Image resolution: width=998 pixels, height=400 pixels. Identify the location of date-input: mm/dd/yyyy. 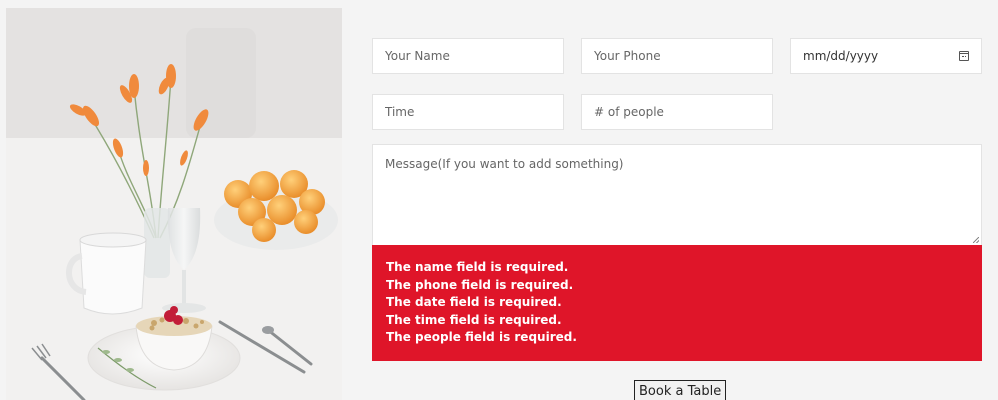
(840, 56).